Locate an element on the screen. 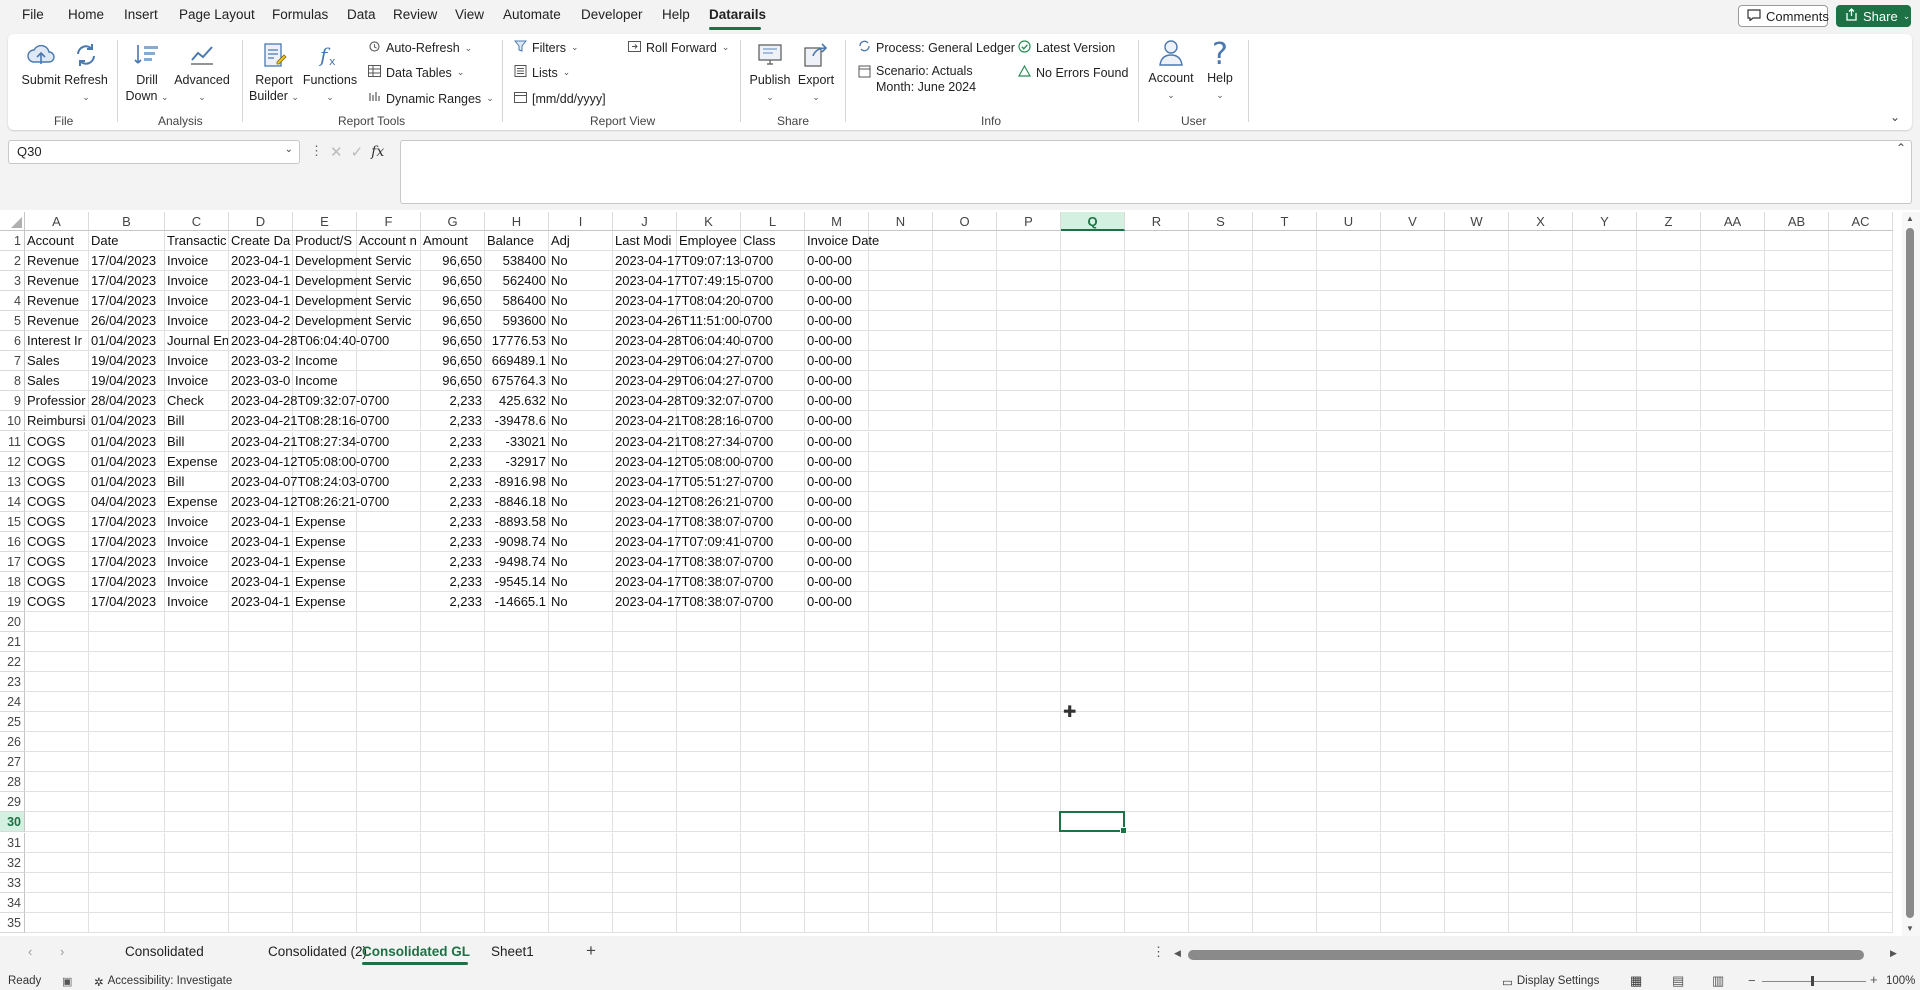 Image resolution: width=1920 pixels, height=990 pixels. data-cell: 2023-04-12T05:08:00-0700 is located at coordinates (309, 461).